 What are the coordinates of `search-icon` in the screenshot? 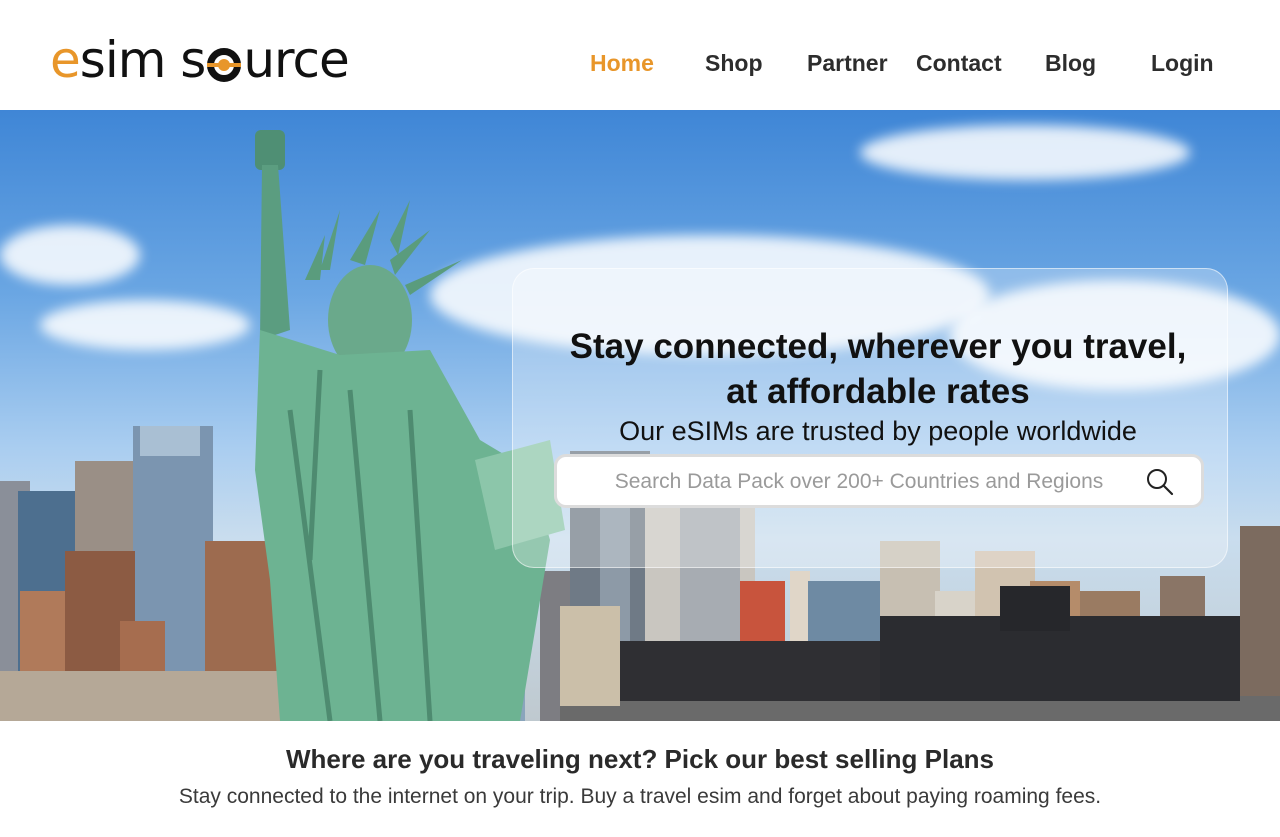 It's located at (1160, 482).